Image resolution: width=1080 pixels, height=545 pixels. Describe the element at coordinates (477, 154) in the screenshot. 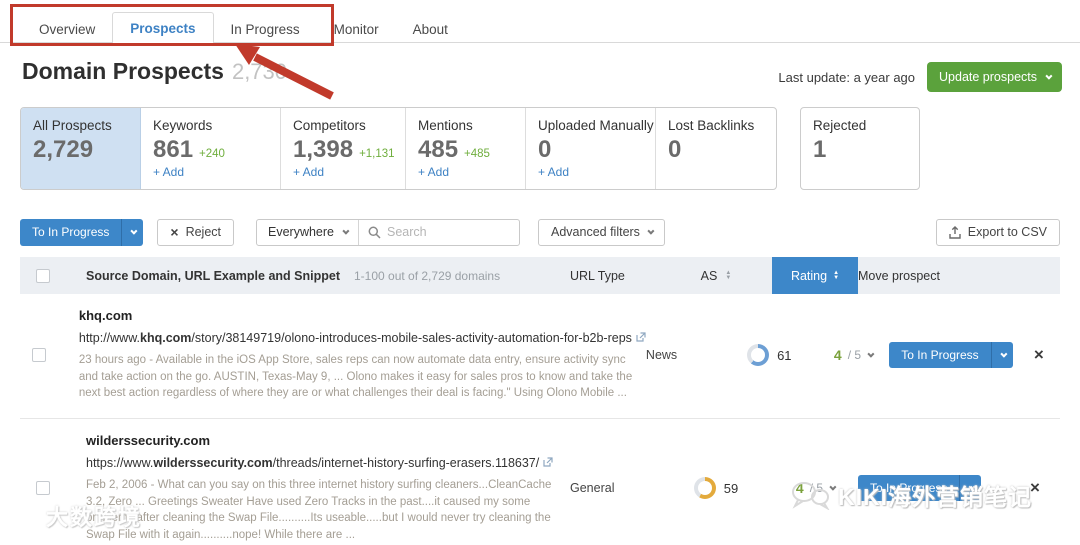

I see `stat-delta: +485` at that location.